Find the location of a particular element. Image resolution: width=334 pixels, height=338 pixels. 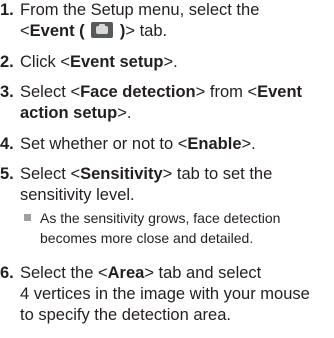

text: > tab. is located at coordinates (146, 31).